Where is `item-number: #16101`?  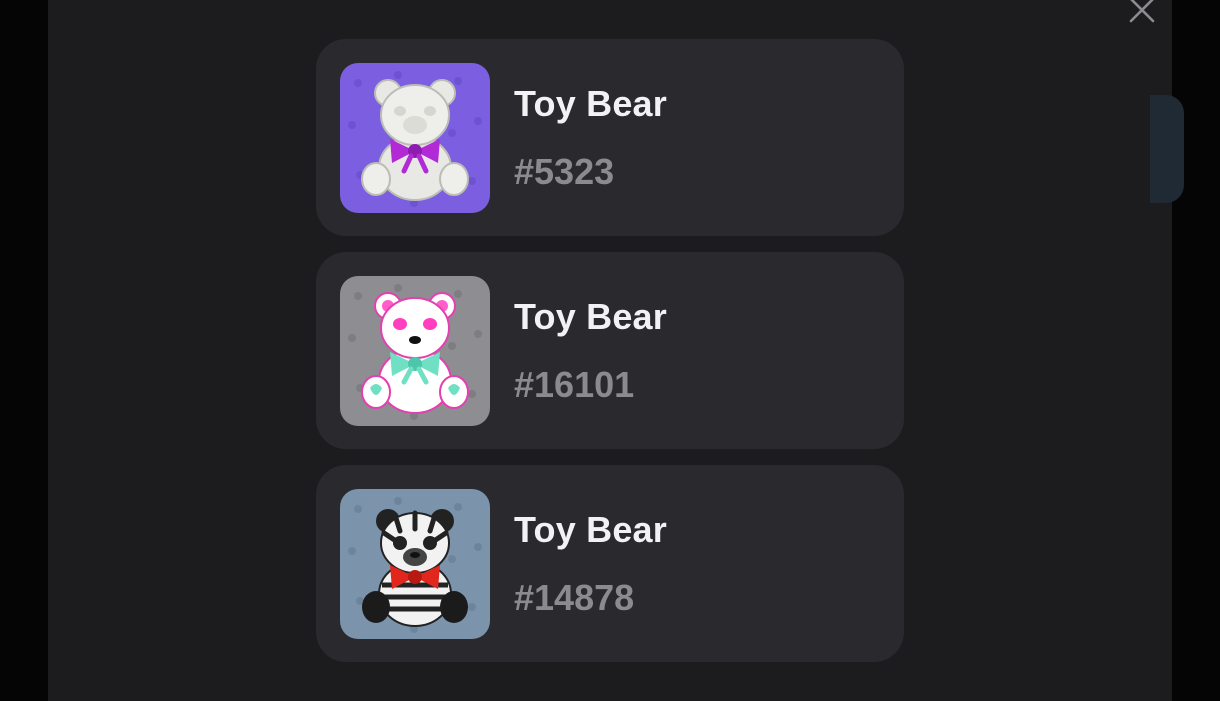 item-number: #16101 is located at coordinates (574, 384).